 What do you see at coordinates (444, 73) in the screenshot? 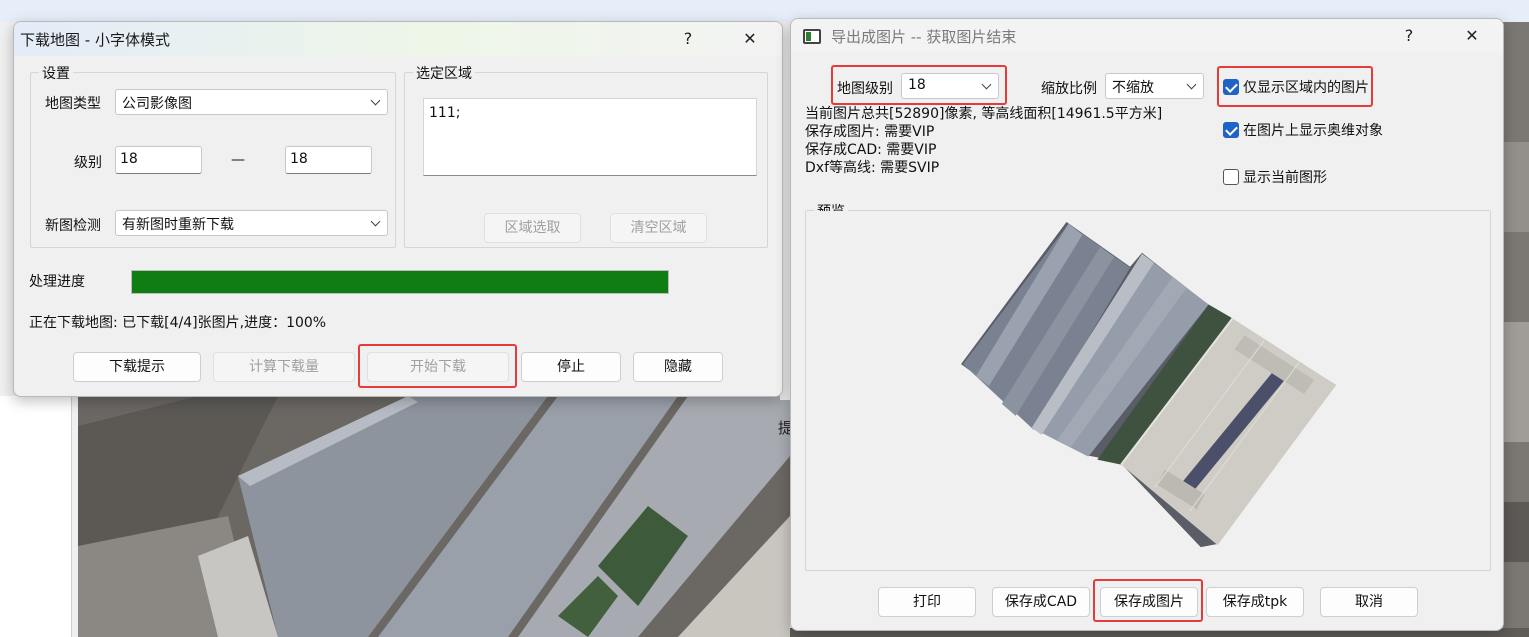
I see `selected-area-group-title: 选定区域` at bounding box center [444, 73].